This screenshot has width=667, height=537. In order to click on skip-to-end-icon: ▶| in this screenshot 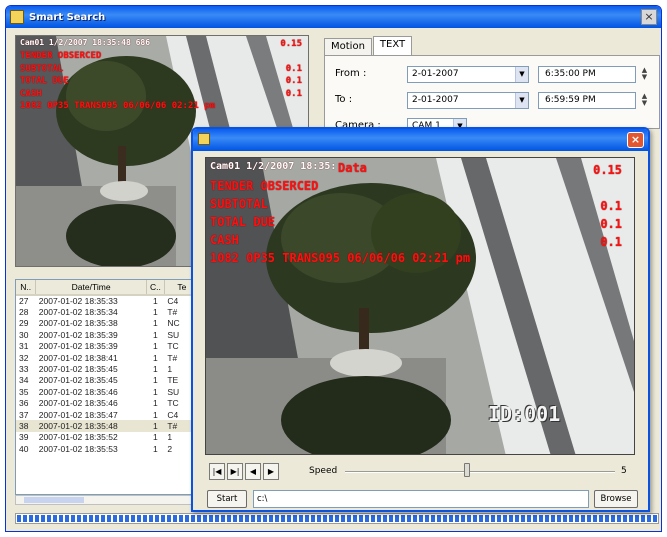, I will do `click(235, 471)`.